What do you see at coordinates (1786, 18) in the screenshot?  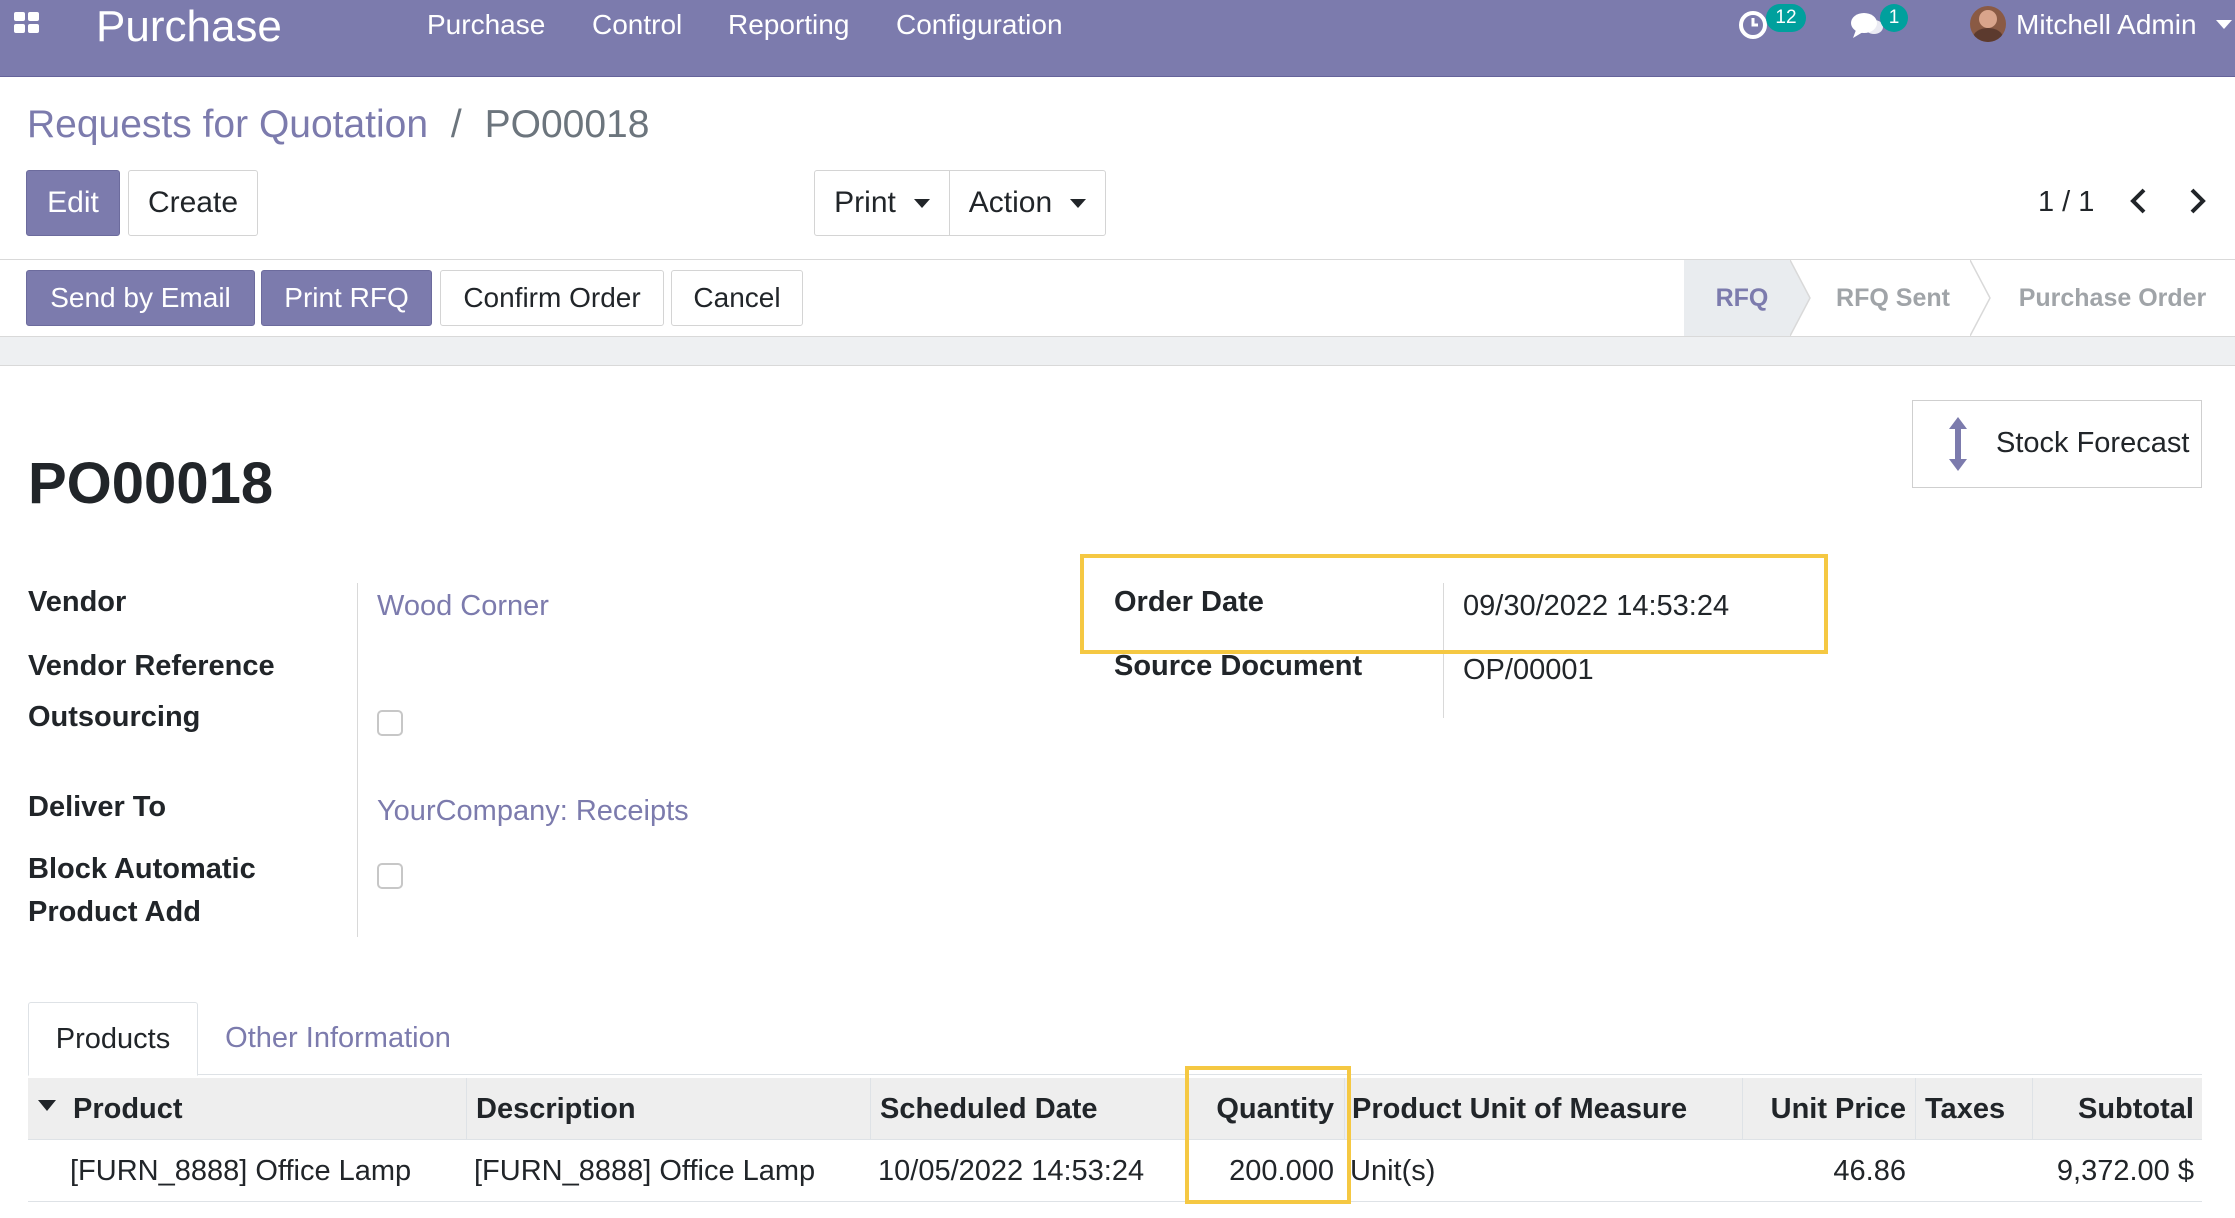 I see `activity-count-badge: 12` at bounding box center [1786, 18].